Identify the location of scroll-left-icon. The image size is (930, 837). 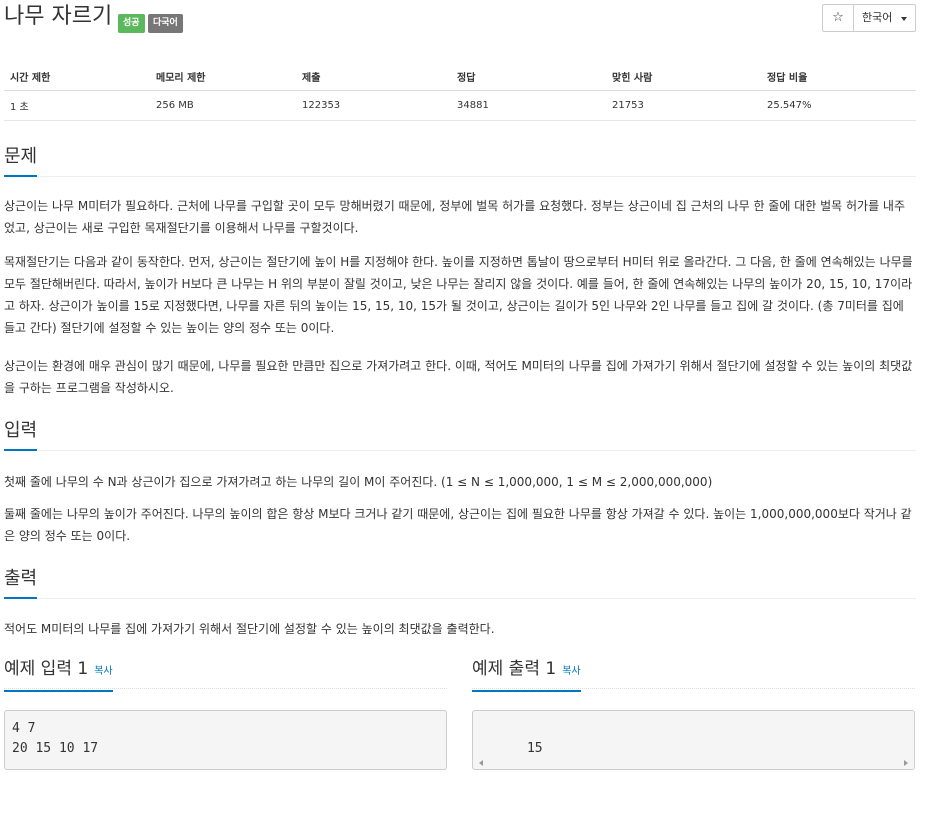
(481, 763).